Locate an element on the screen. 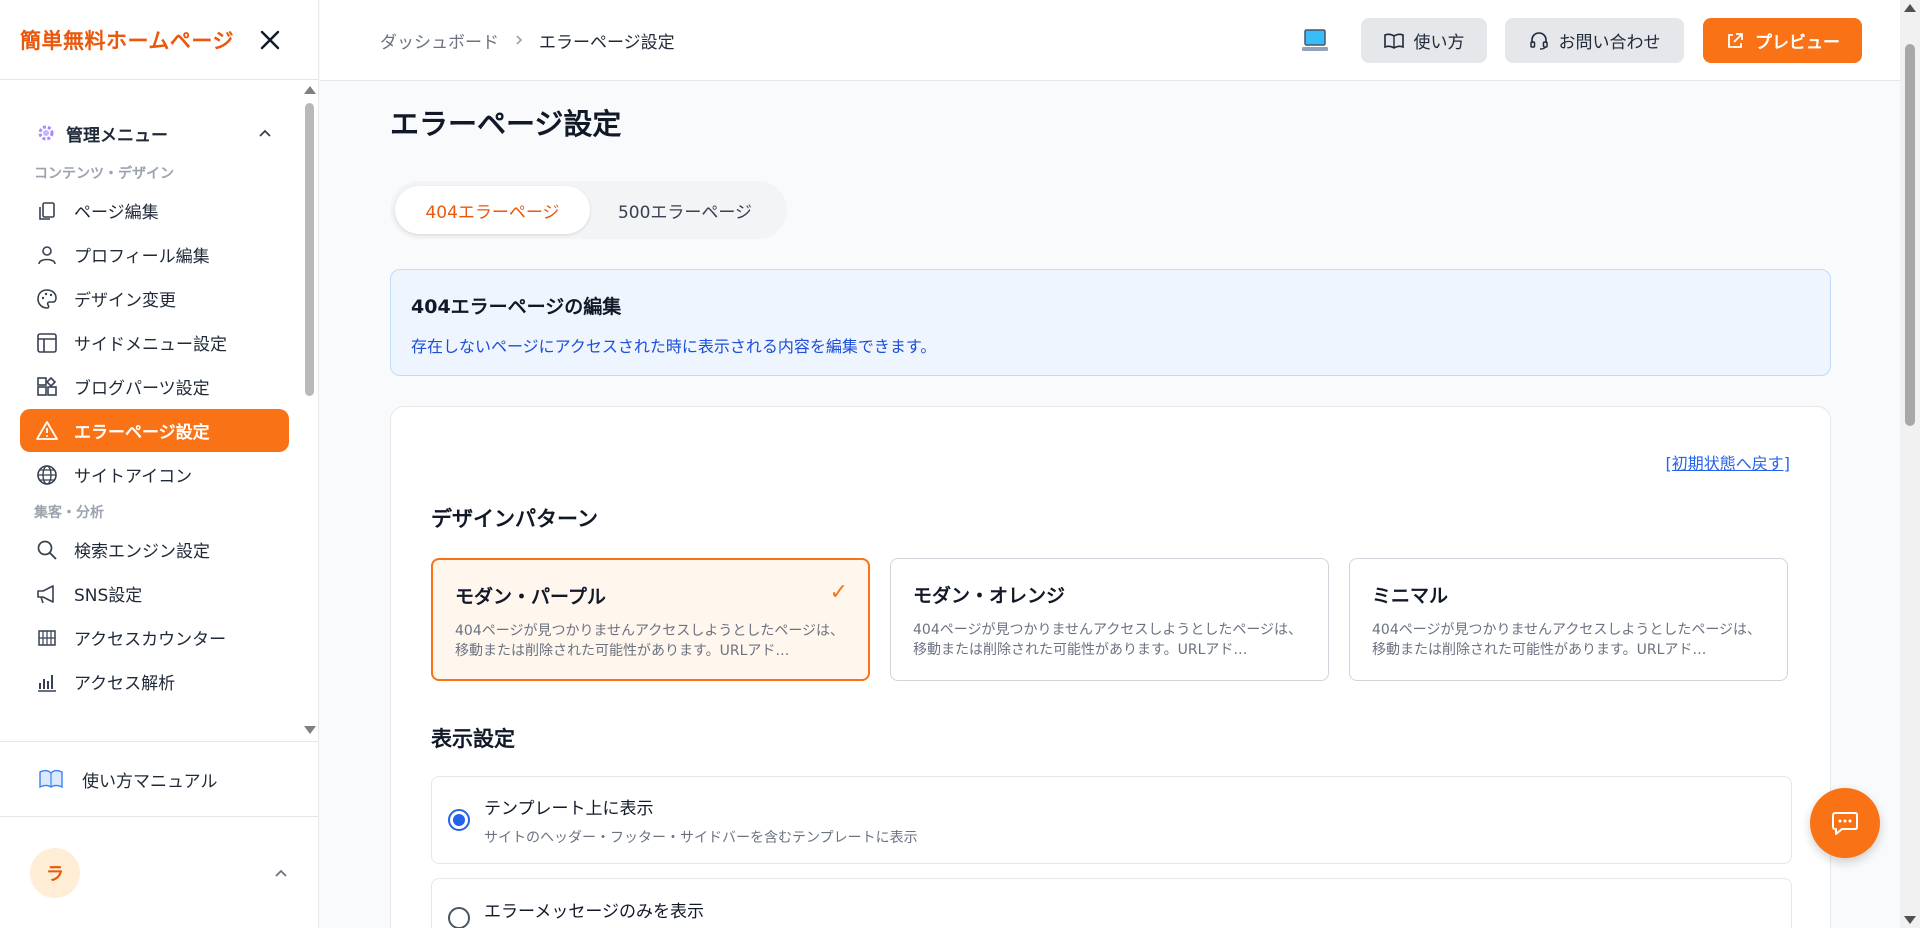  radio-description: サイトのヘッダー・フッター・サイドバーを含むテンプレートに表示 is located at coordinates (701, 837).